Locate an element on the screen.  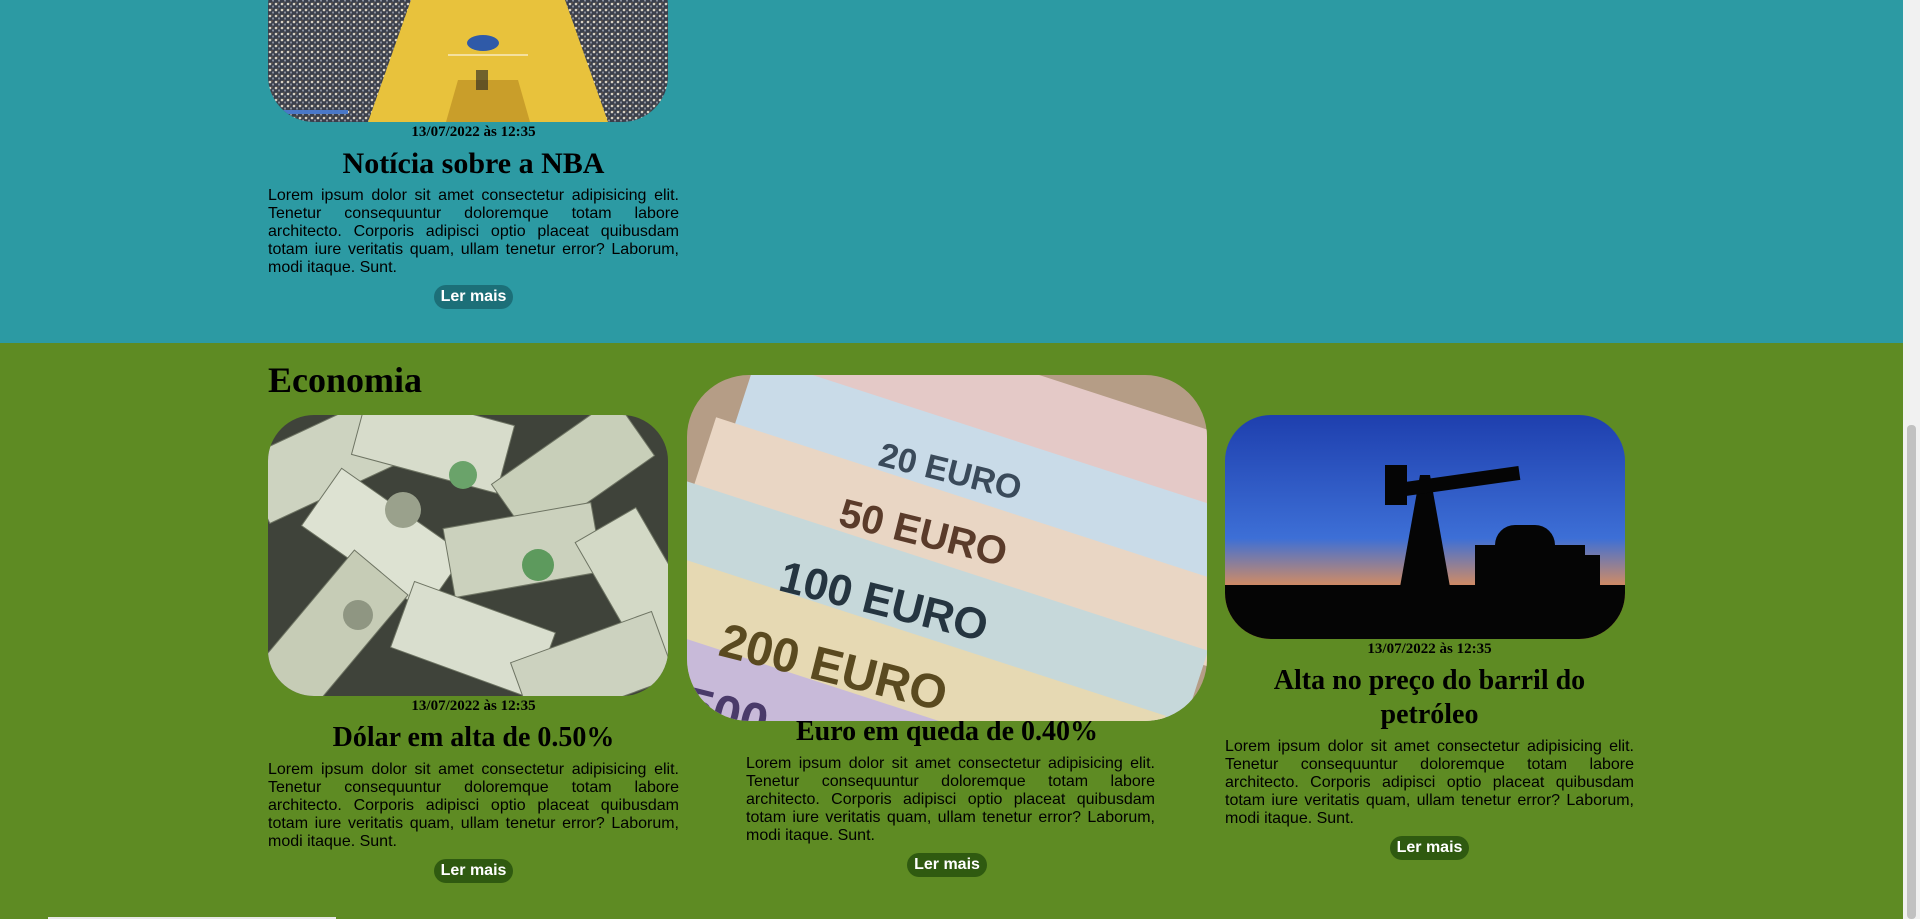
vertical-scrollbar is located at coordinates (1911, 459).